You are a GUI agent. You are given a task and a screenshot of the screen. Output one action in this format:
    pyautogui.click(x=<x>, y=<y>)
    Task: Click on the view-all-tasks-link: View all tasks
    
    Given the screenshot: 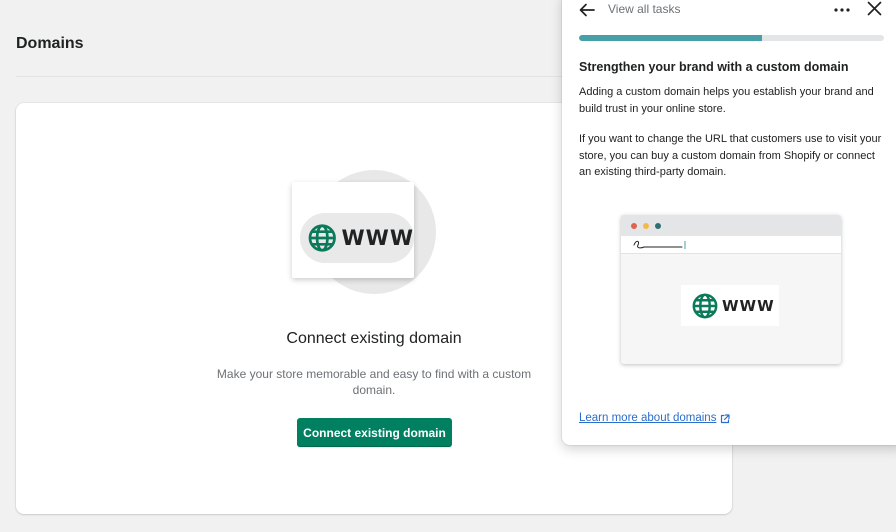 What is the action you would take?
    pyautogui.click(x=644, y=9)
    